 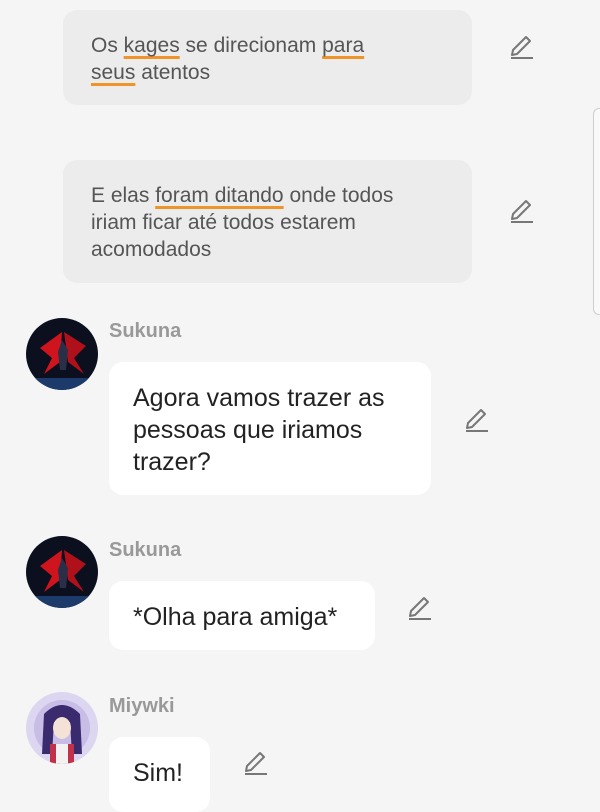 I want to click on text-segment: Os, so click(x=107, y=45).